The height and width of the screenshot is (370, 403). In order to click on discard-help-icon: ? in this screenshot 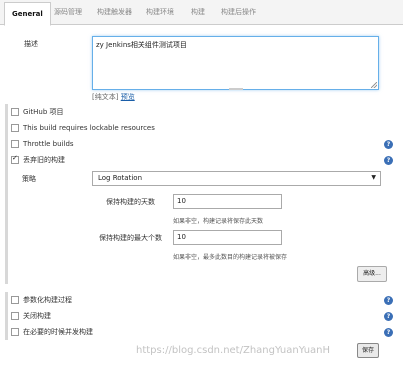, I will do `click(388, 160)`.